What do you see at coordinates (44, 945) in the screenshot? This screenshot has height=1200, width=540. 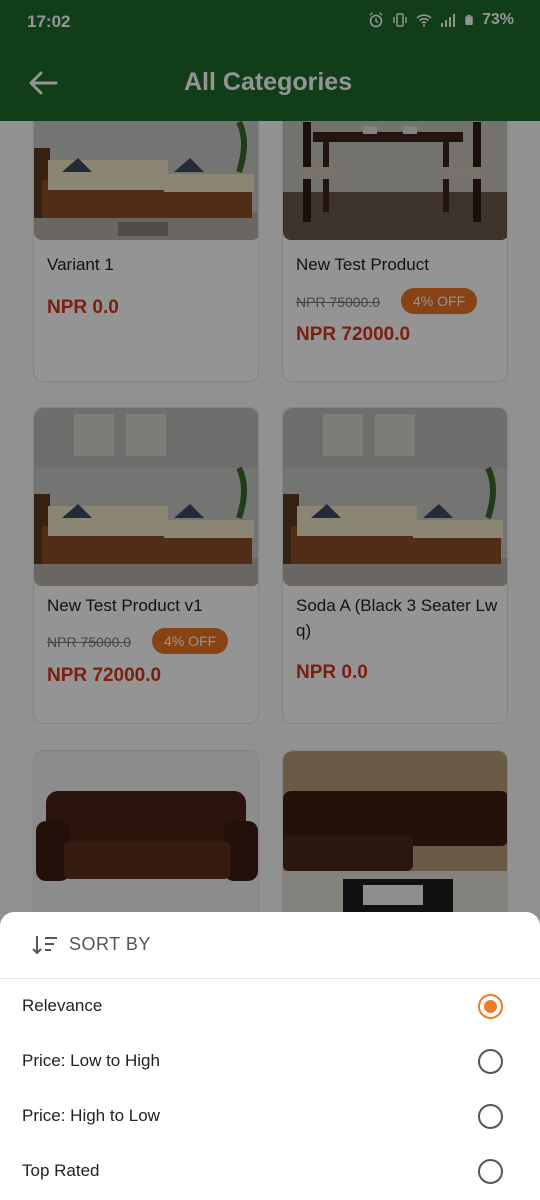 I see `sort-icon` at bounding box center [44, 945].